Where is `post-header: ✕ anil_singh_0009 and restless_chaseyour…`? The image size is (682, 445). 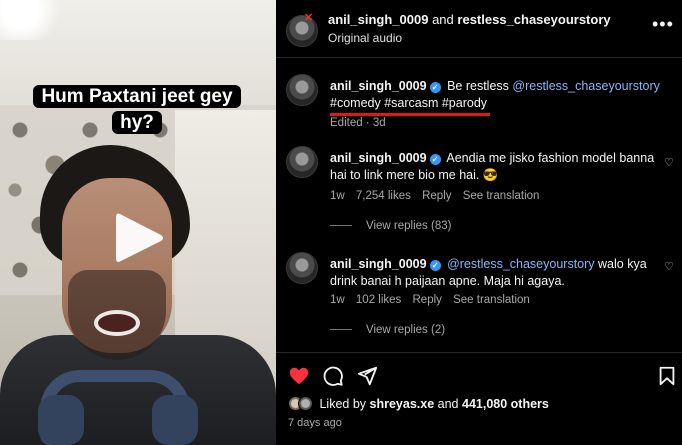 post-header: ✕ anil_singh_0009 and restless_chaseyour… is located at coordinates (479, 29).